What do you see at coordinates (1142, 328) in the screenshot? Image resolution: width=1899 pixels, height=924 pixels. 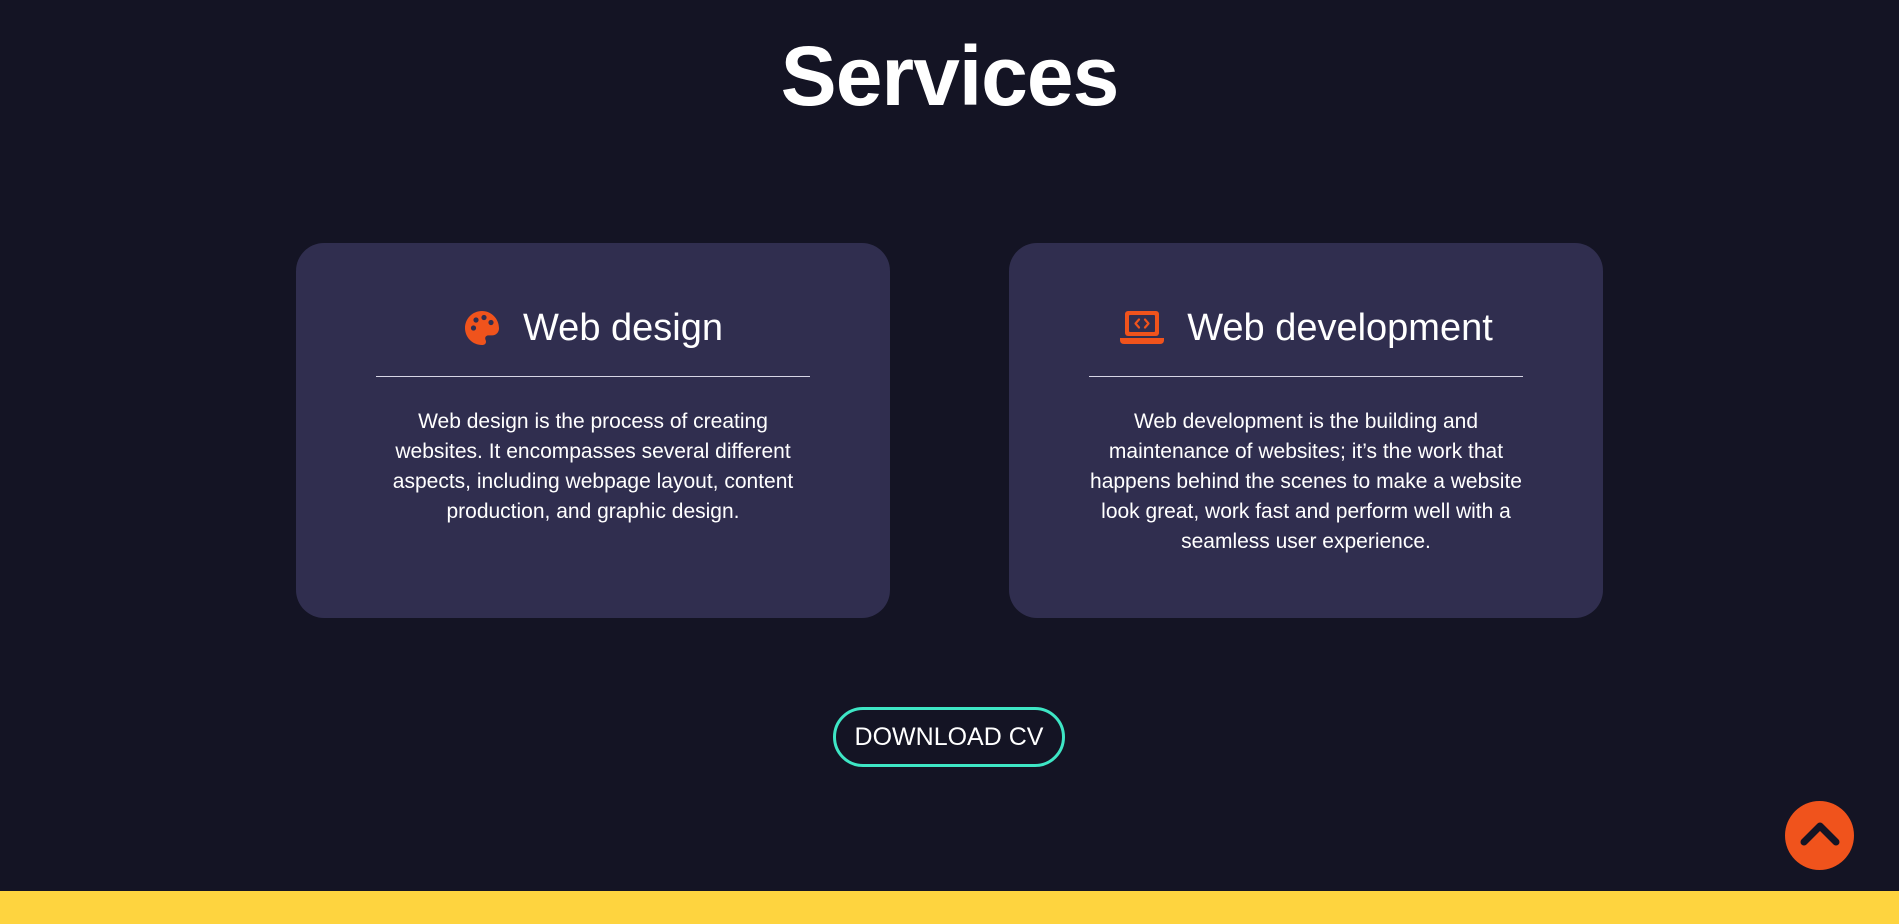 I see `laptop-code-icon` at bounding box center [1142, 328].